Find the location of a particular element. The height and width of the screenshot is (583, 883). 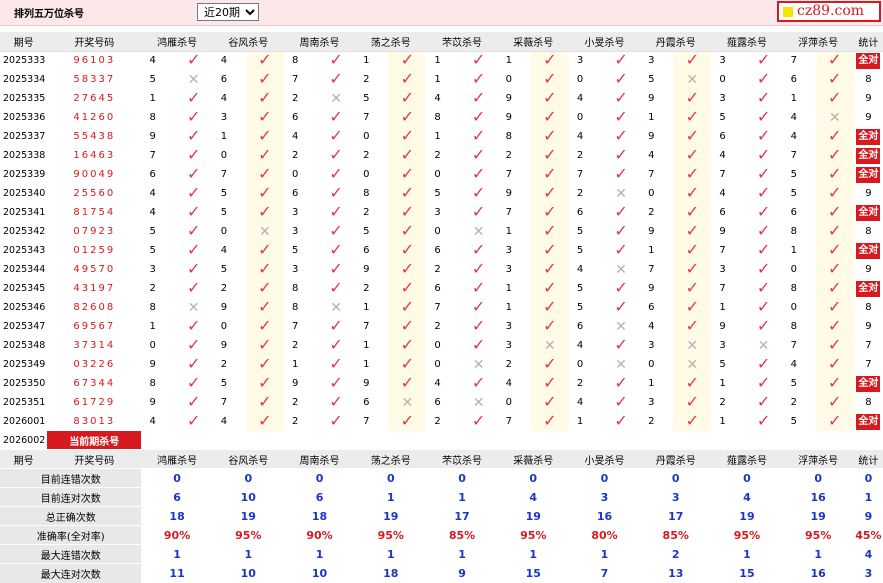

kill-number-cell: 8 is located at coordinates (158, 307).